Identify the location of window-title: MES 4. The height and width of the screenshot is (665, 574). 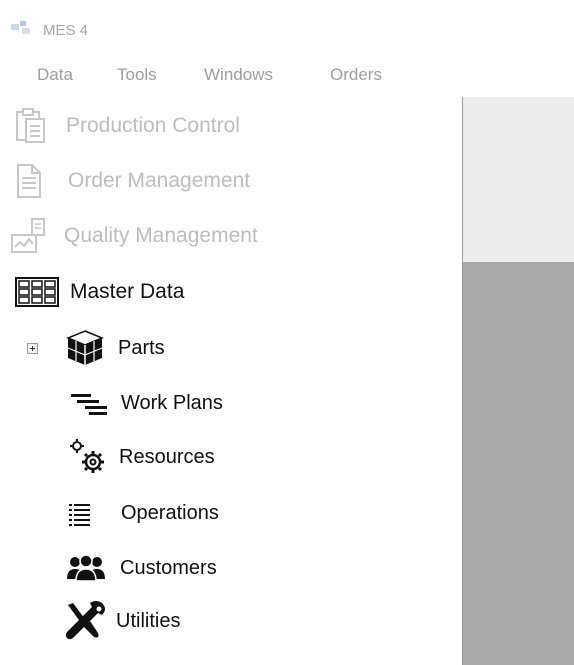
(66, 30).